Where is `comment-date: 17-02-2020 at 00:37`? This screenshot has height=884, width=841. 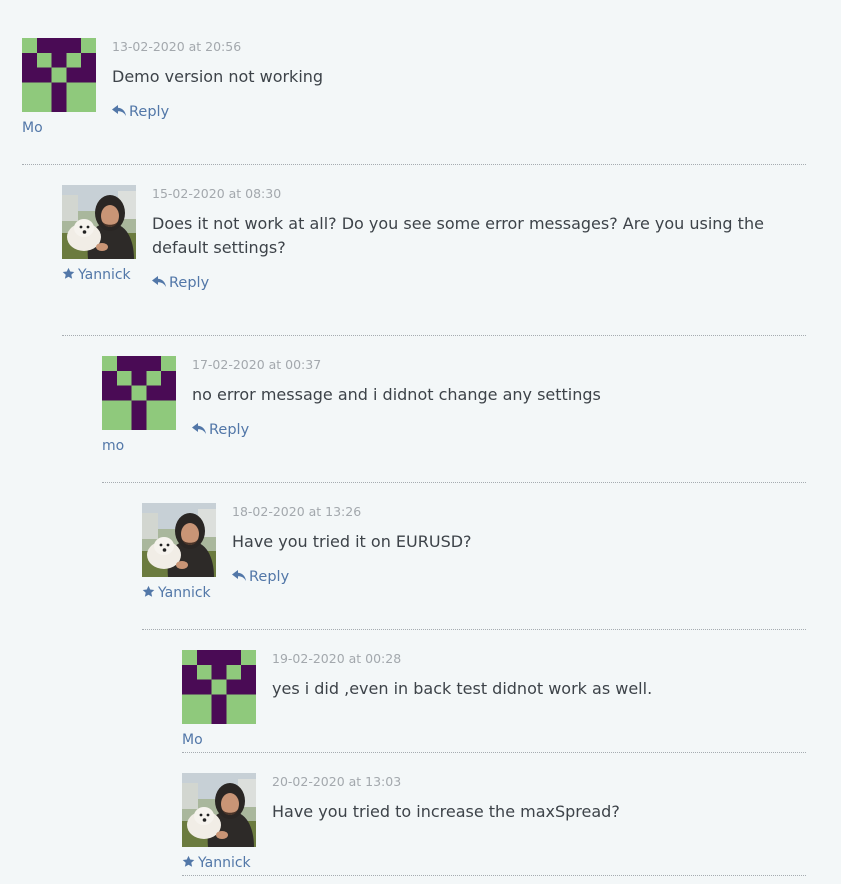
comment-date: 17-02-2020 at 00:37 is located at coordinates (257, 364).